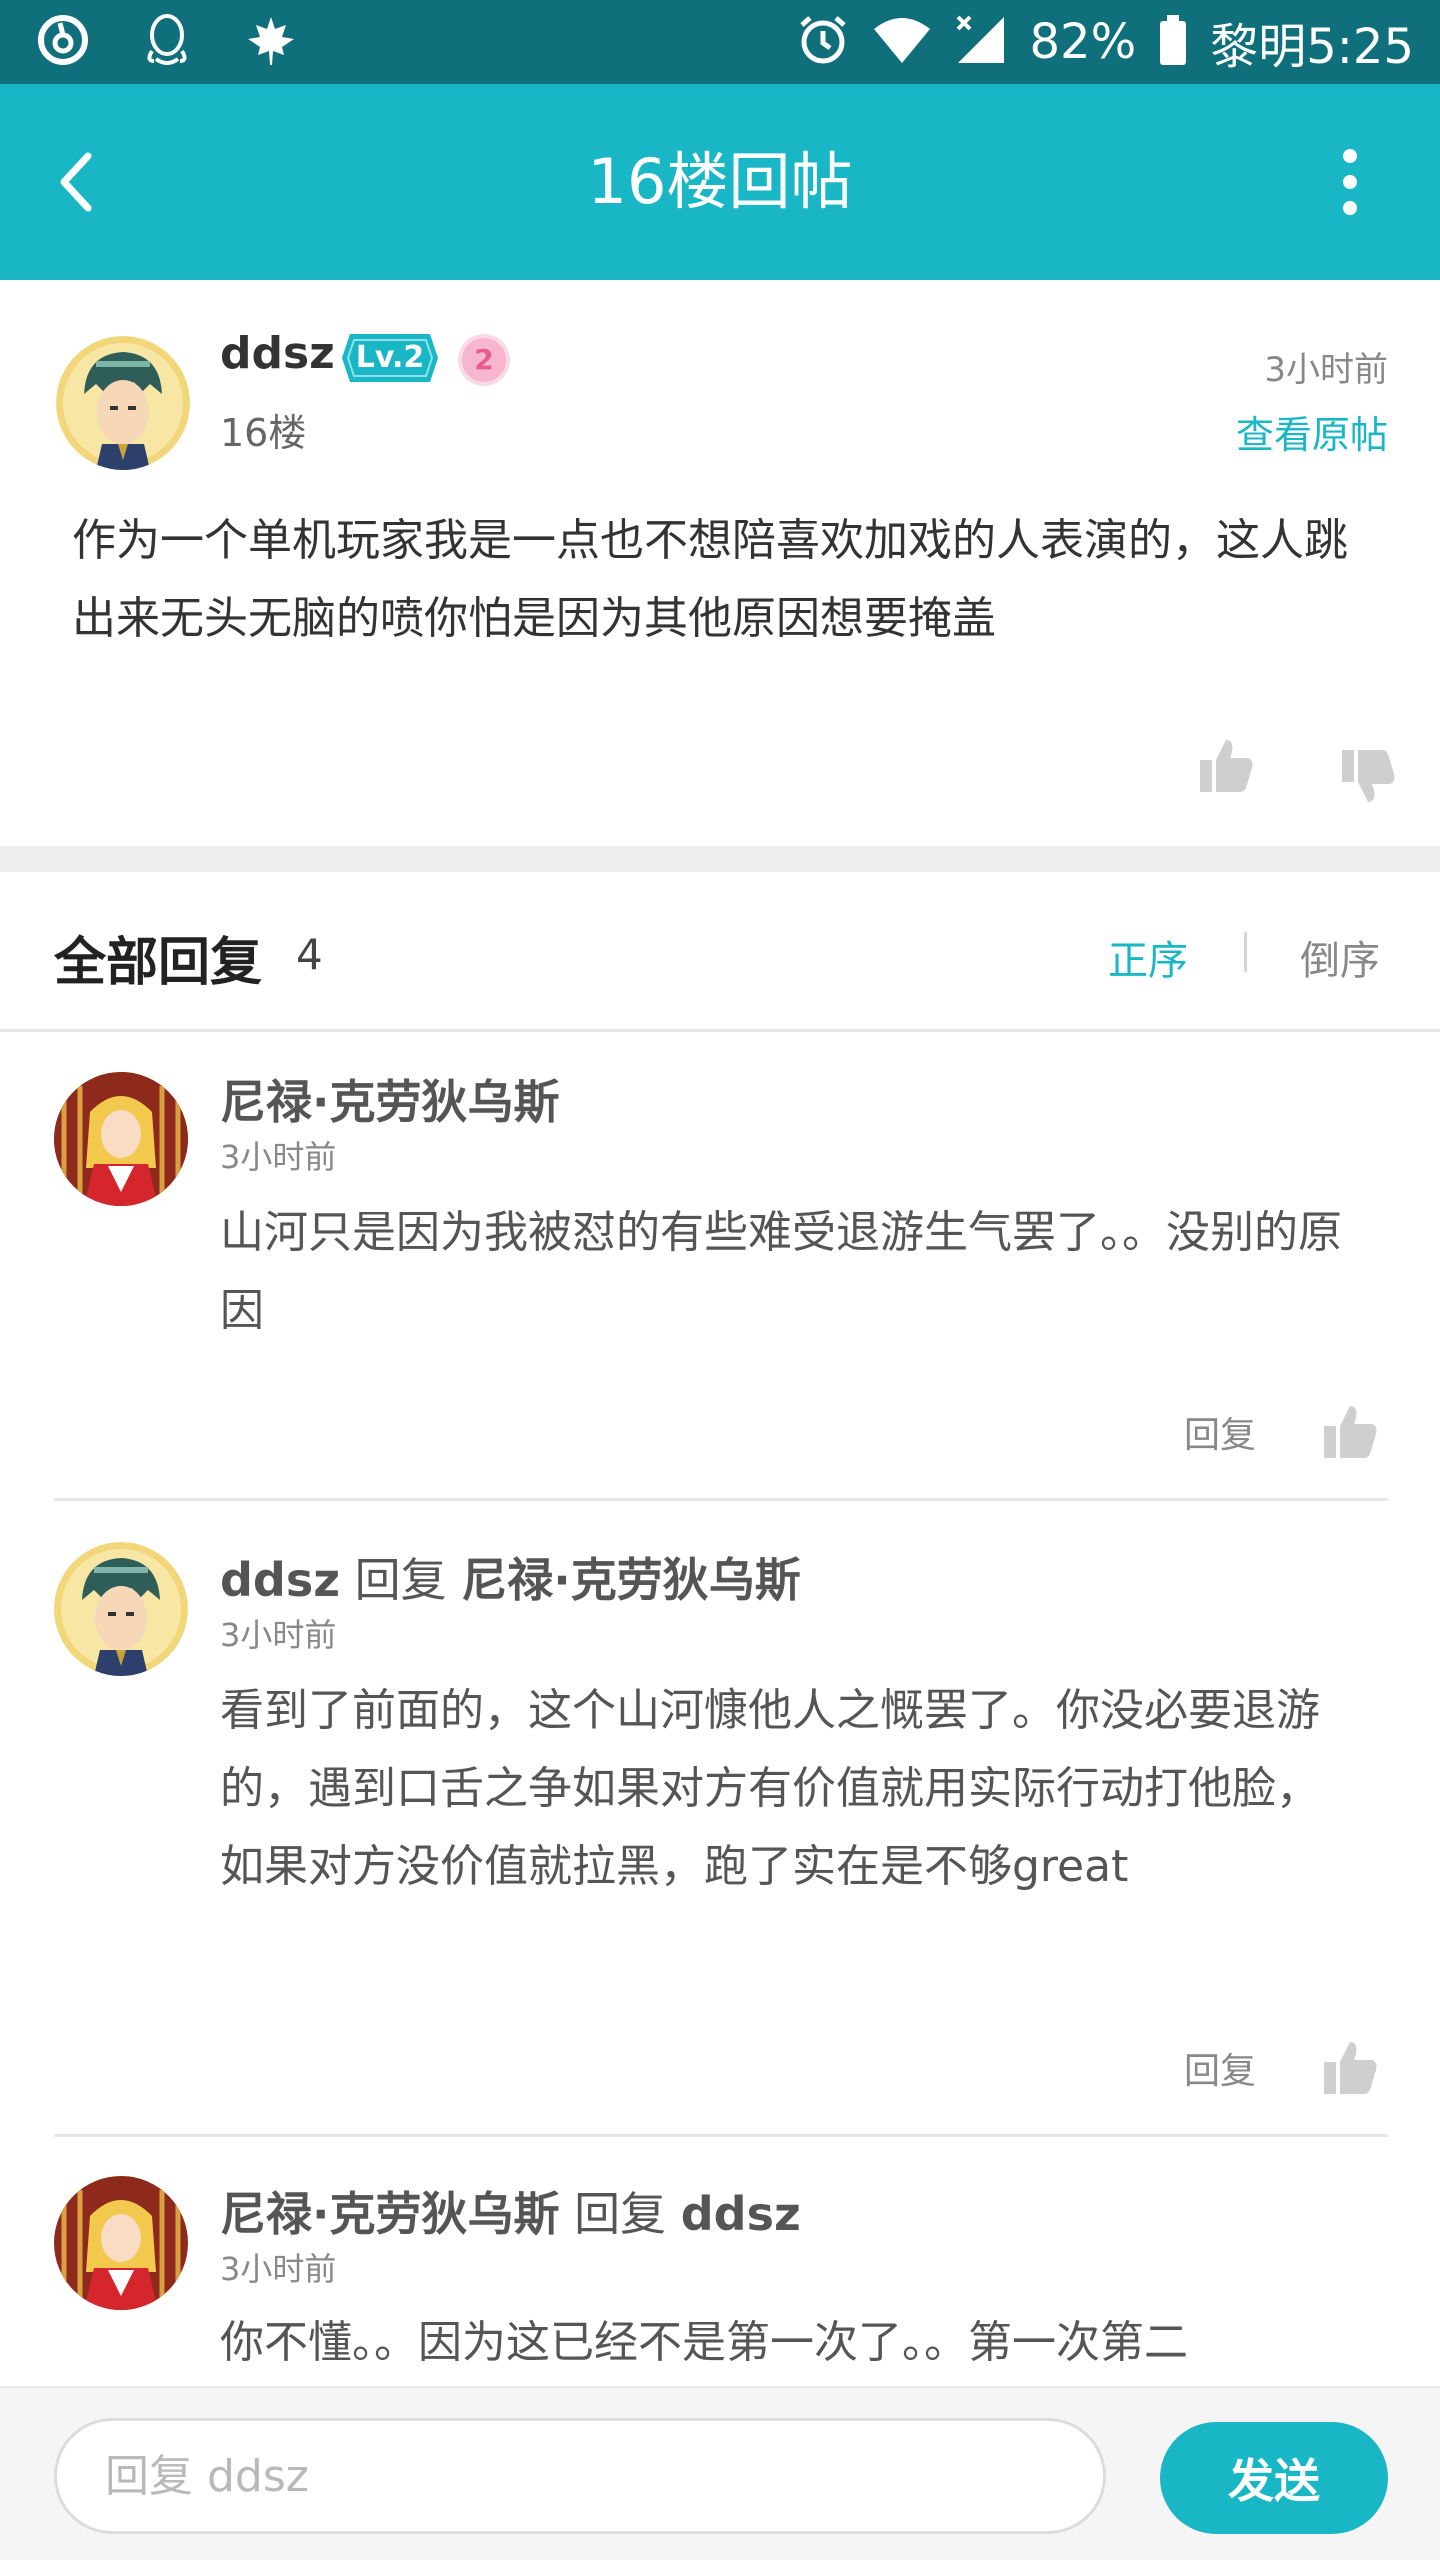 The width and height of the screenshot is (1440, 2560). Describe the element at coordinates (1148, 957) in the screenshot. I see `sort-ascending-button: 正序` at that location.